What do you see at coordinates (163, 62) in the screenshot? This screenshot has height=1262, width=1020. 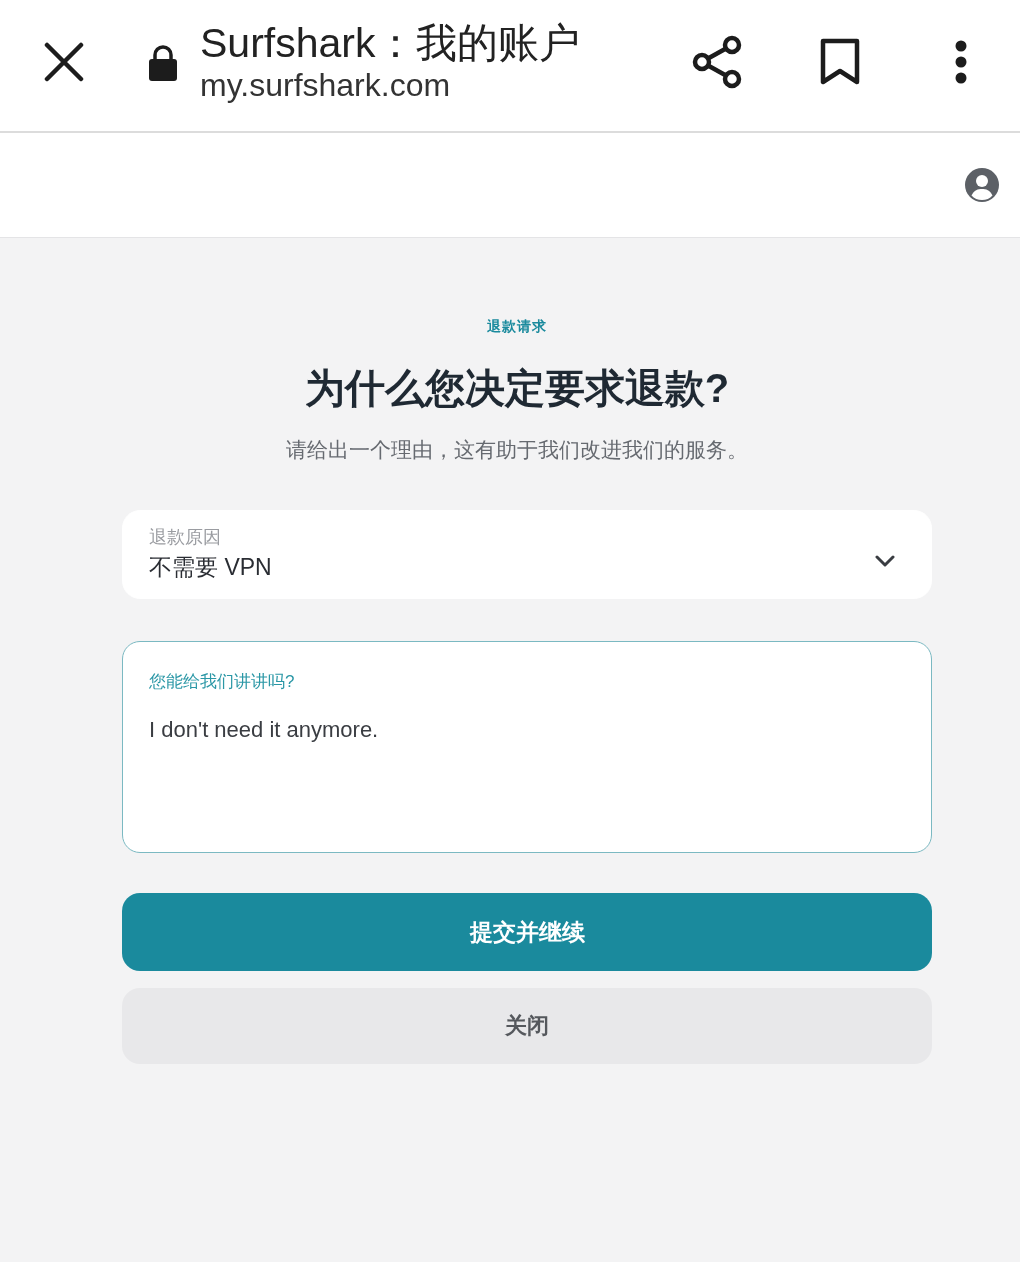 I see `lock-icon` at bounding box center [163, 62].